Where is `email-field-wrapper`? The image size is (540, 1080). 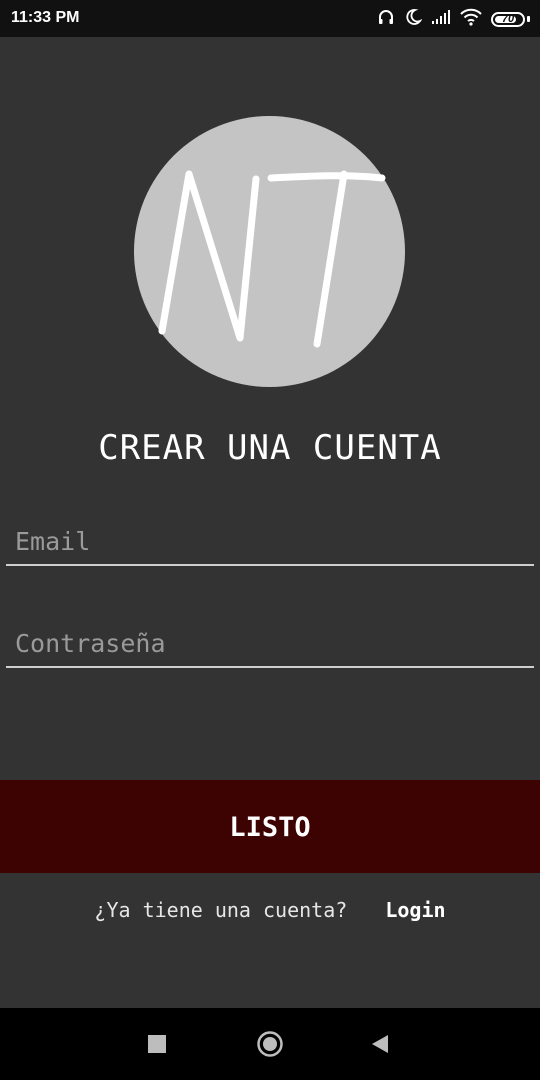 email-field-wrapper is located at coordinates (270, 542).